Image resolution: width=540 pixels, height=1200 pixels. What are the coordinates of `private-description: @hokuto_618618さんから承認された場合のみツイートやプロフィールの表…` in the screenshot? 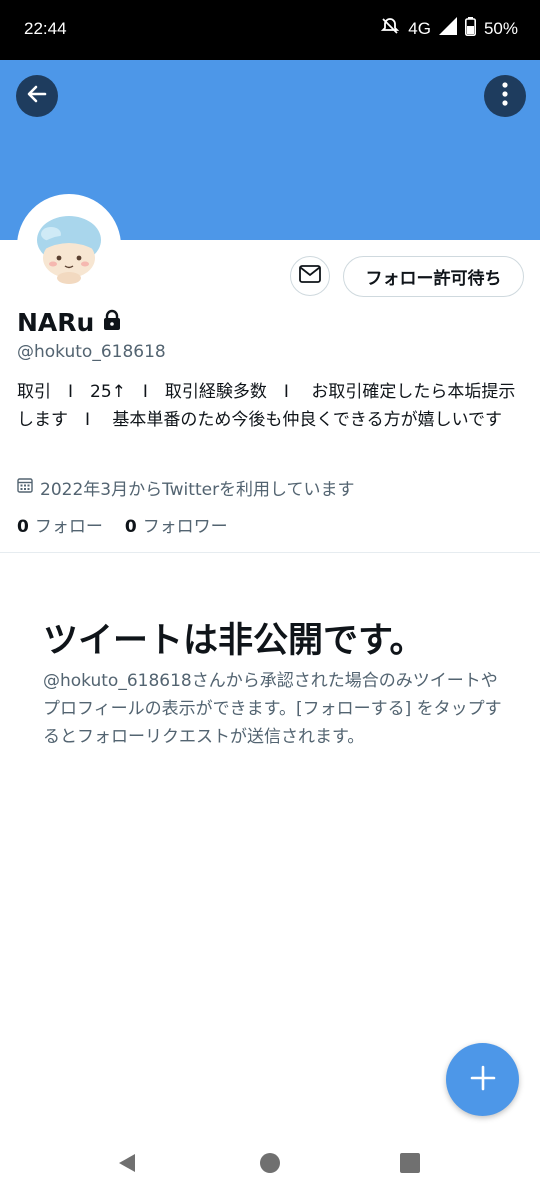 It's located at (272, 709).